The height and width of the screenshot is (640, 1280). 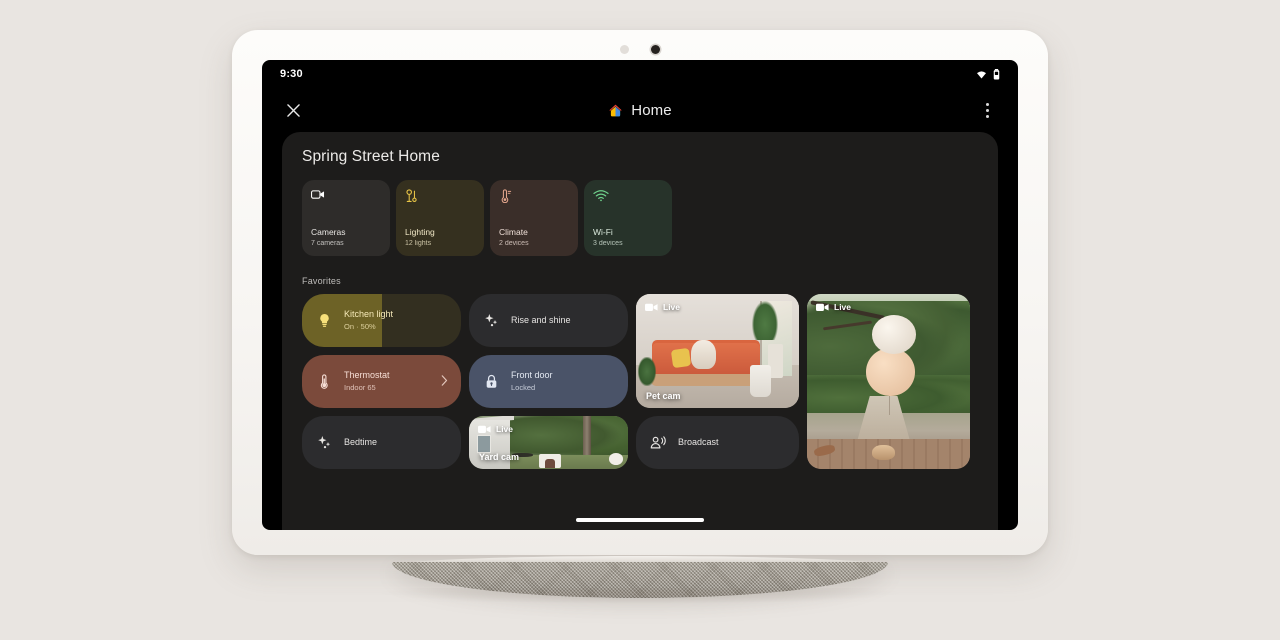 I want to click on camera-name: Yard cam, so click(x=499, y=457).